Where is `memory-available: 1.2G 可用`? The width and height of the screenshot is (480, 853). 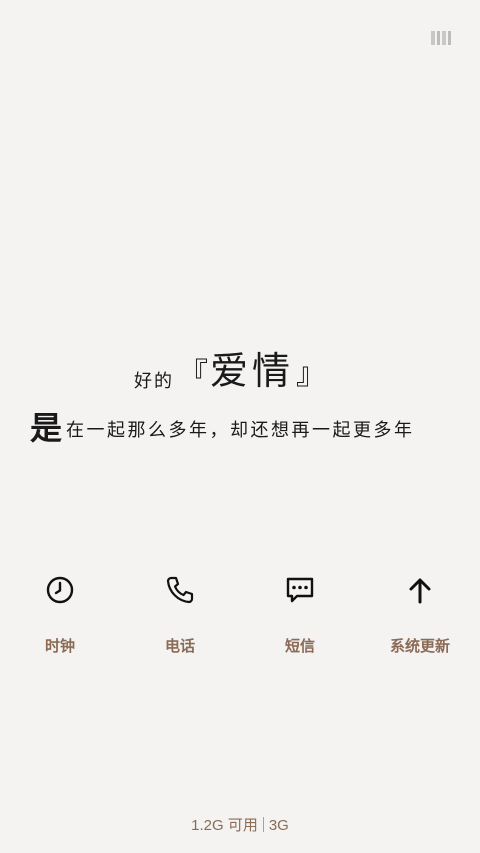
memory-available: 1.2G 可用 is located at coordinates (224, 825).